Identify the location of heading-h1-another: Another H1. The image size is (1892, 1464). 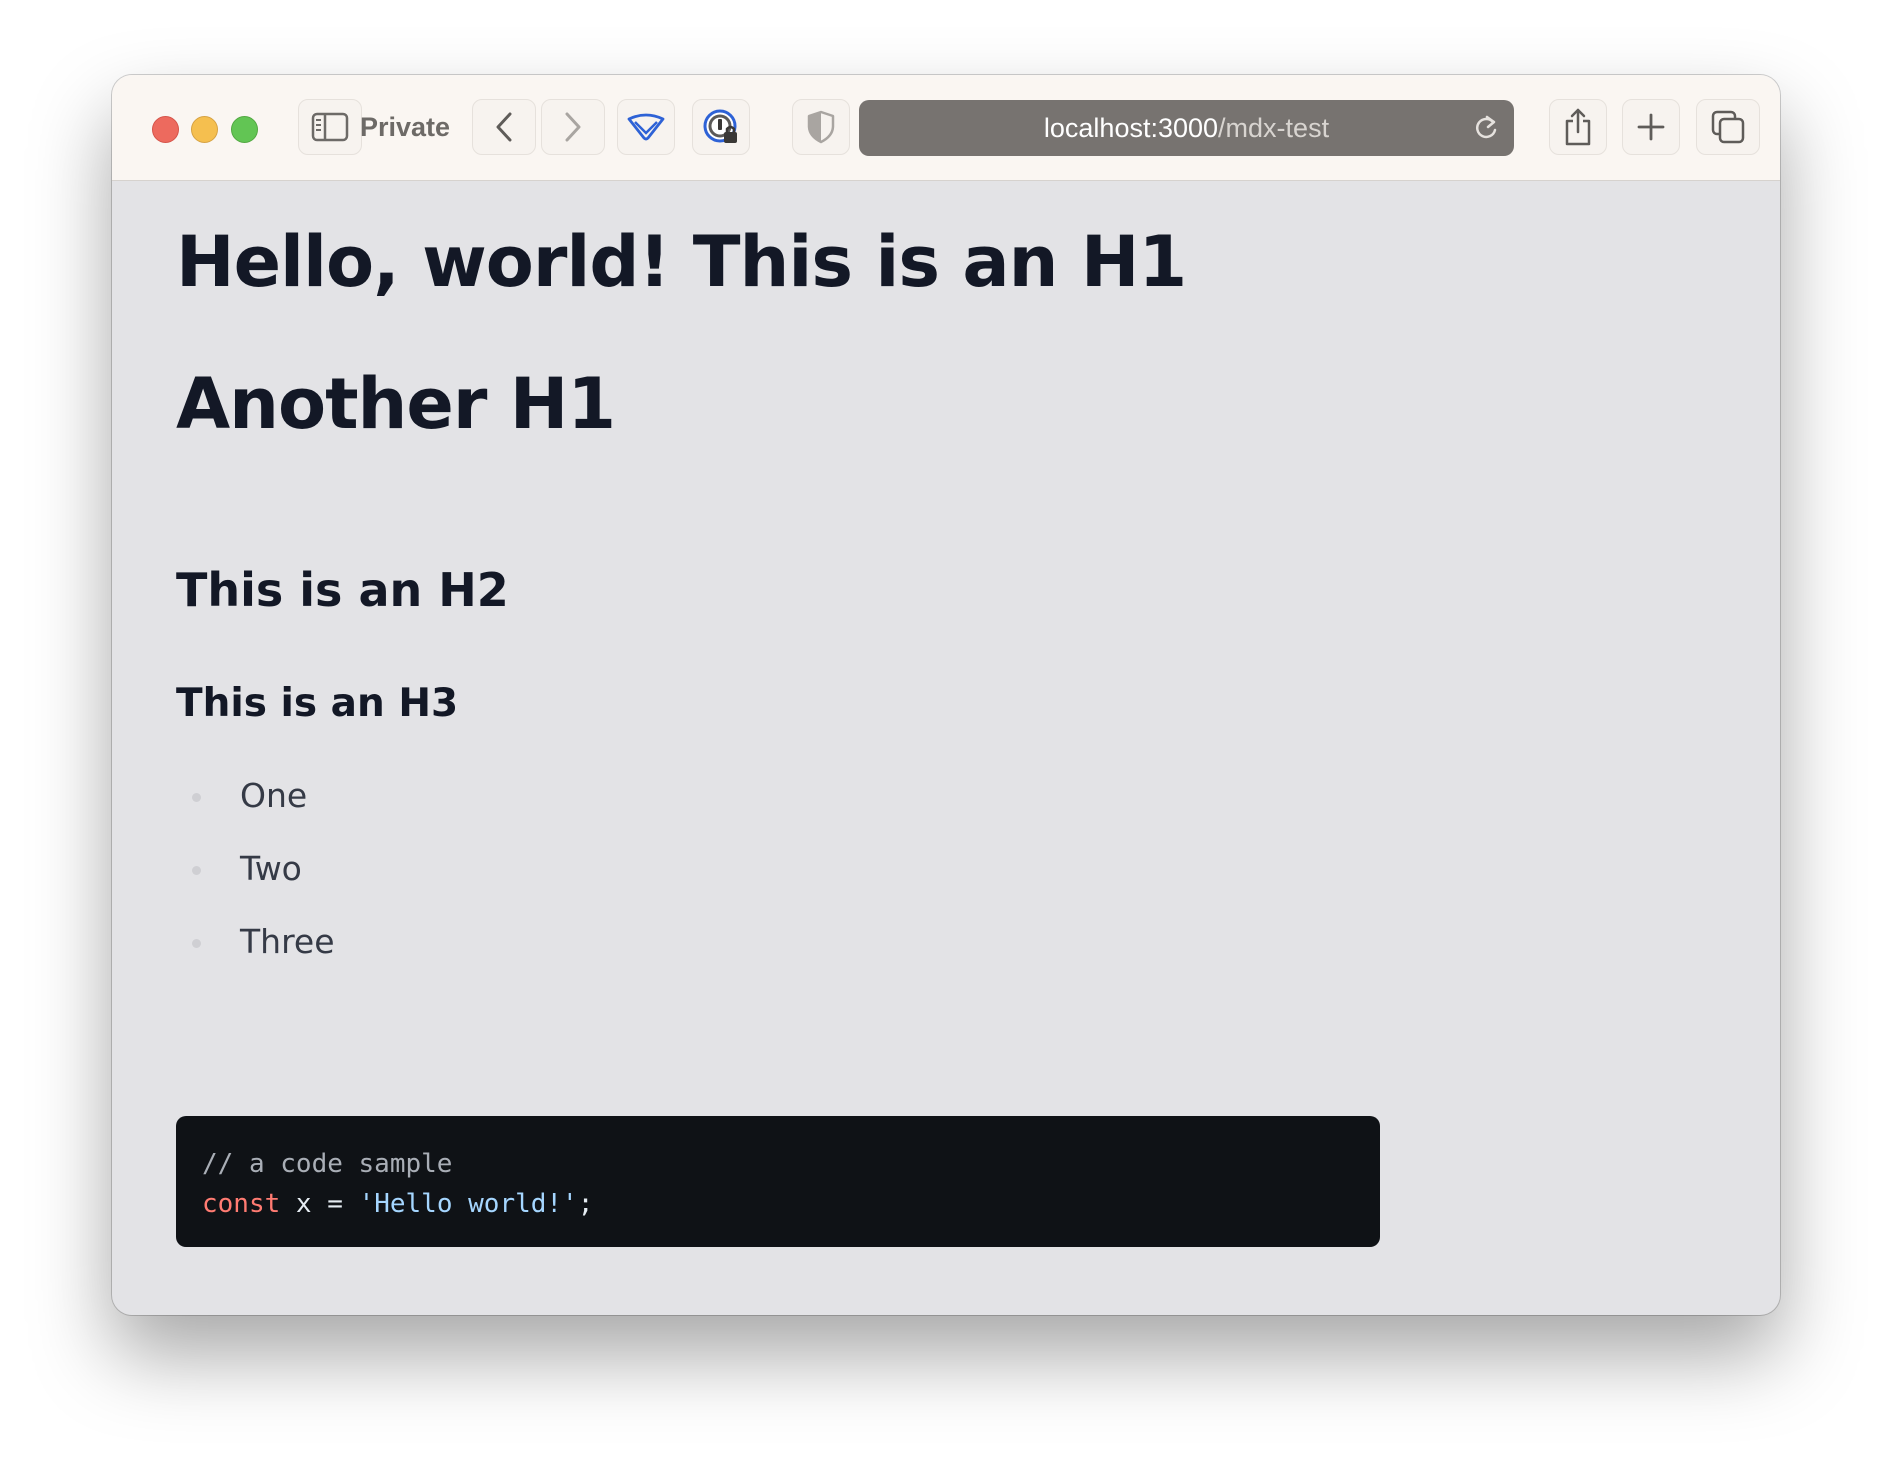
(396, 404).